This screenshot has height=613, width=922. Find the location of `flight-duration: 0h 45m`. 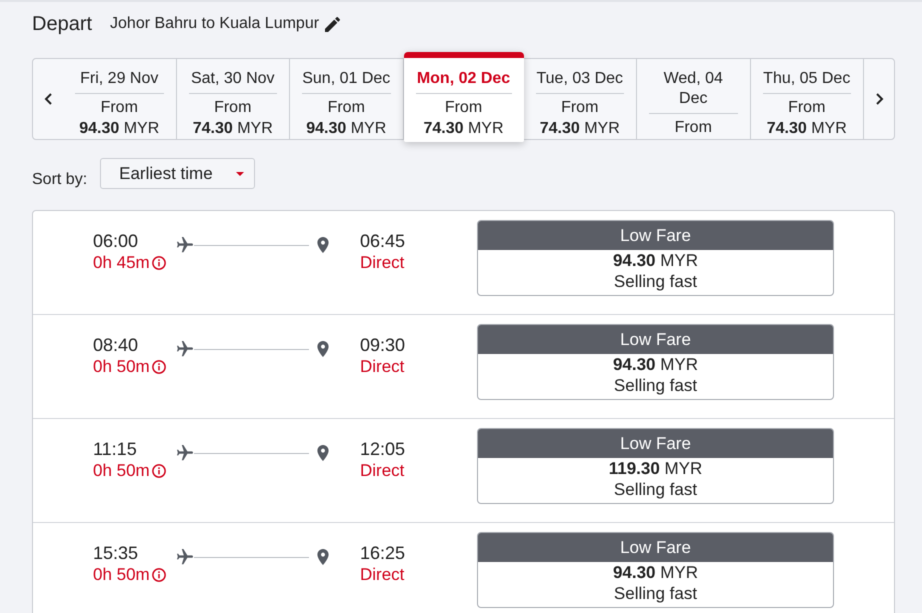

flight-duration: 0h 45m is located at coordinates (121, 263).